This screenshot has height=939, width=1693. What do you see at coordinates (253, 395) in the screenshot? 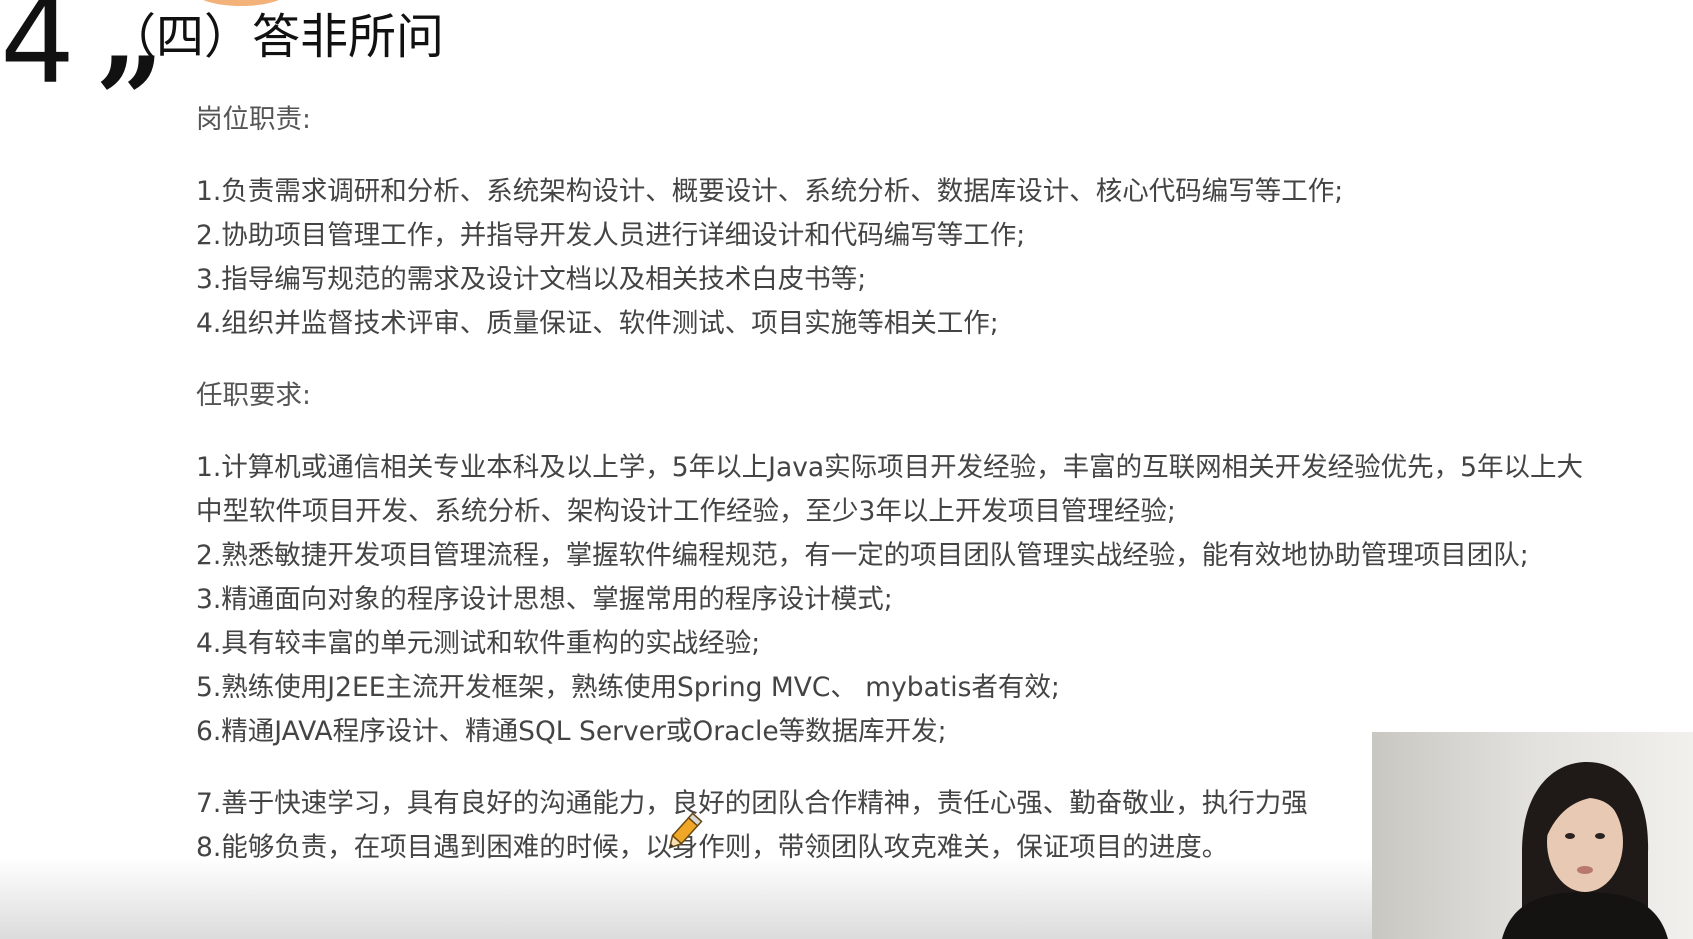
I see `requirements-title: 任职要求:` at bounding box center [253, 395].